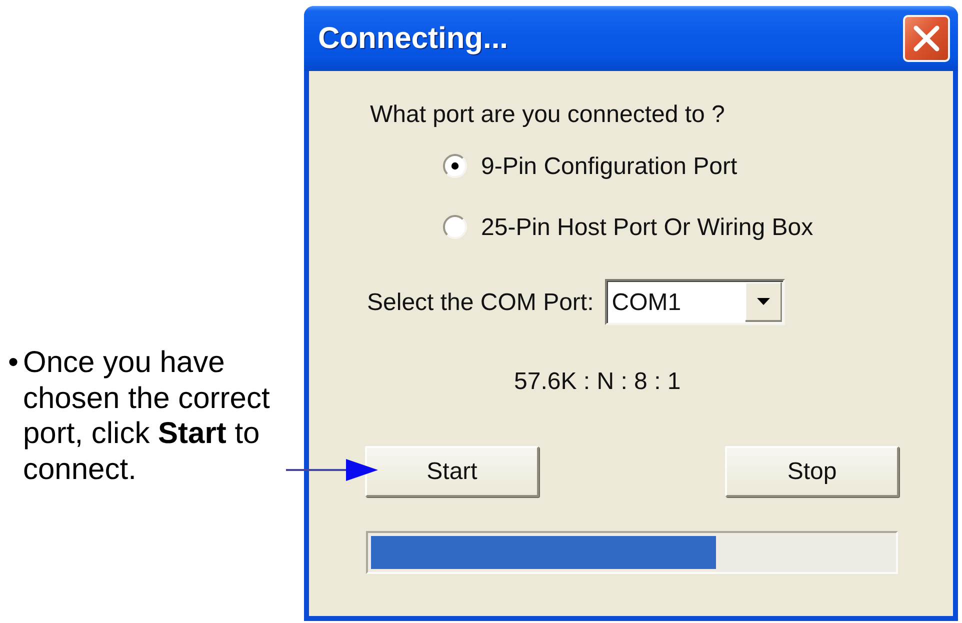  What do you see at coordinates (694, 302) in the screenshot?
I see `com-port-dropdown: COM1` at bounding box center [694, 302].